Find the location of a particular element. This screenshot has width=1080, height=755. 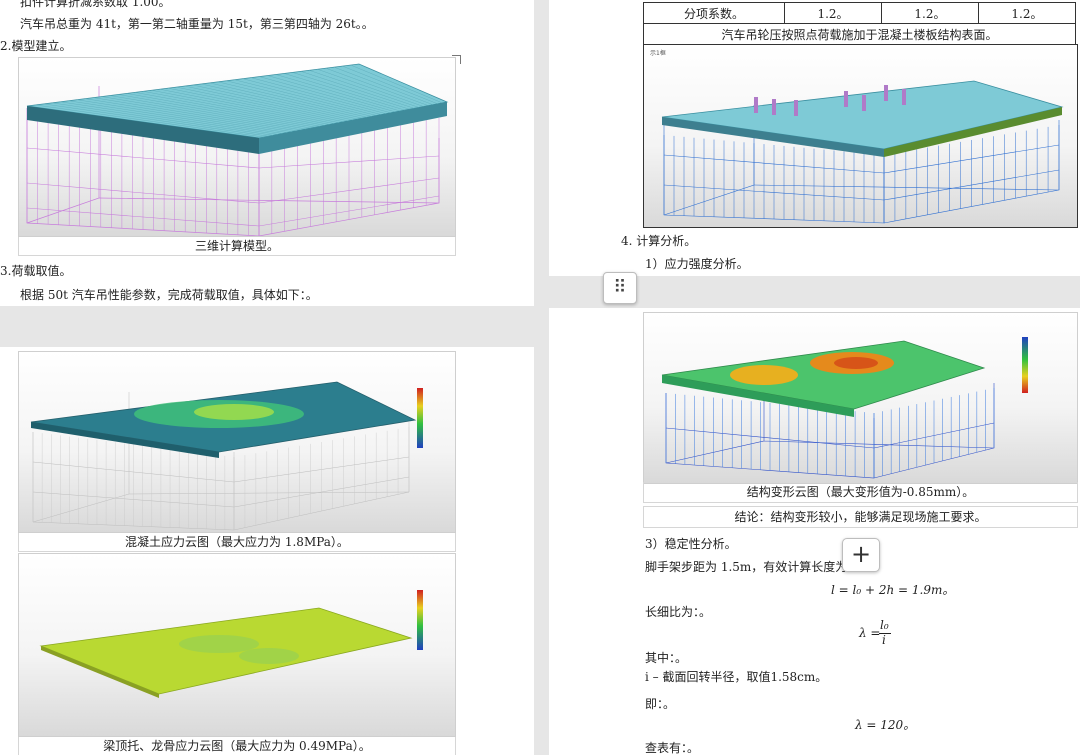

corner-mark is located at coordinates (456, 59).